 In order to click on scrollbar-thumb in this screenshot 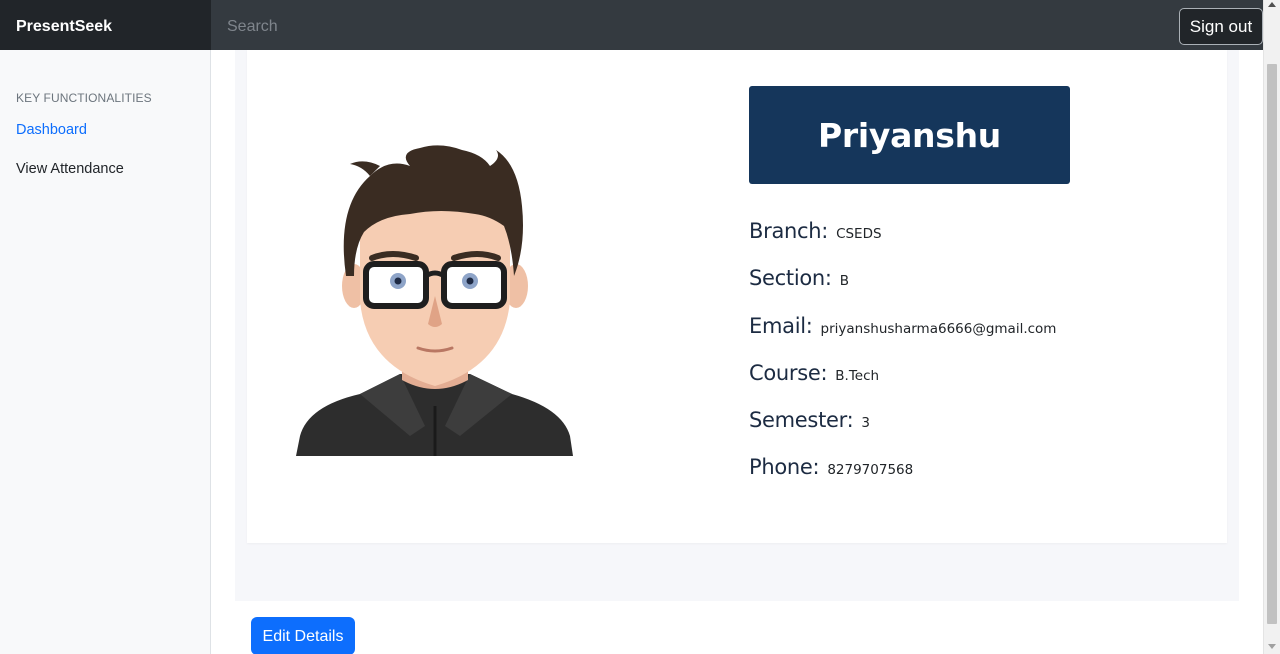, I will do `click(1272, 344)`.